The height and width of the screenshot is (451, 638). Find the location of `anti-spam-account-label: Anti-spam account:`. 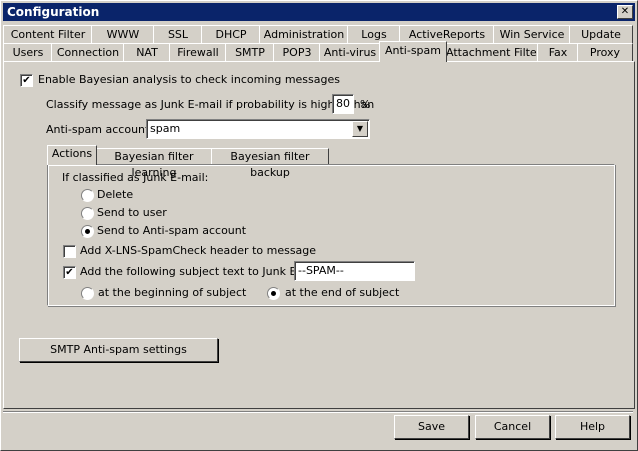

anti-spam-account-label: Anti-spam account: is located at coordinates (100, 129).